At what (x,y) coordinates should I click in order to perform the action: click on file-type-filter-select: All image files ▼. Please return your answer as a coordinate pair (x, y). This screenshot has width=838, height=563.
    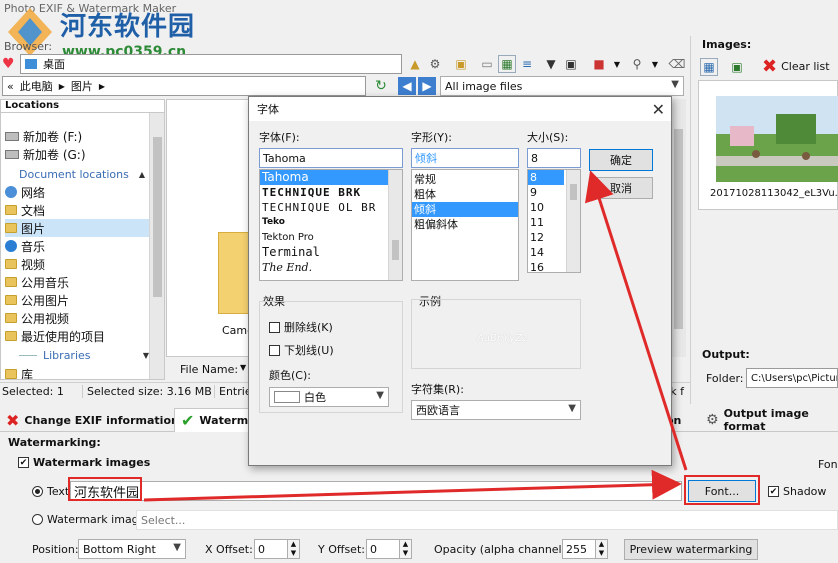
    Looking at the image, I should click on (562, 86).